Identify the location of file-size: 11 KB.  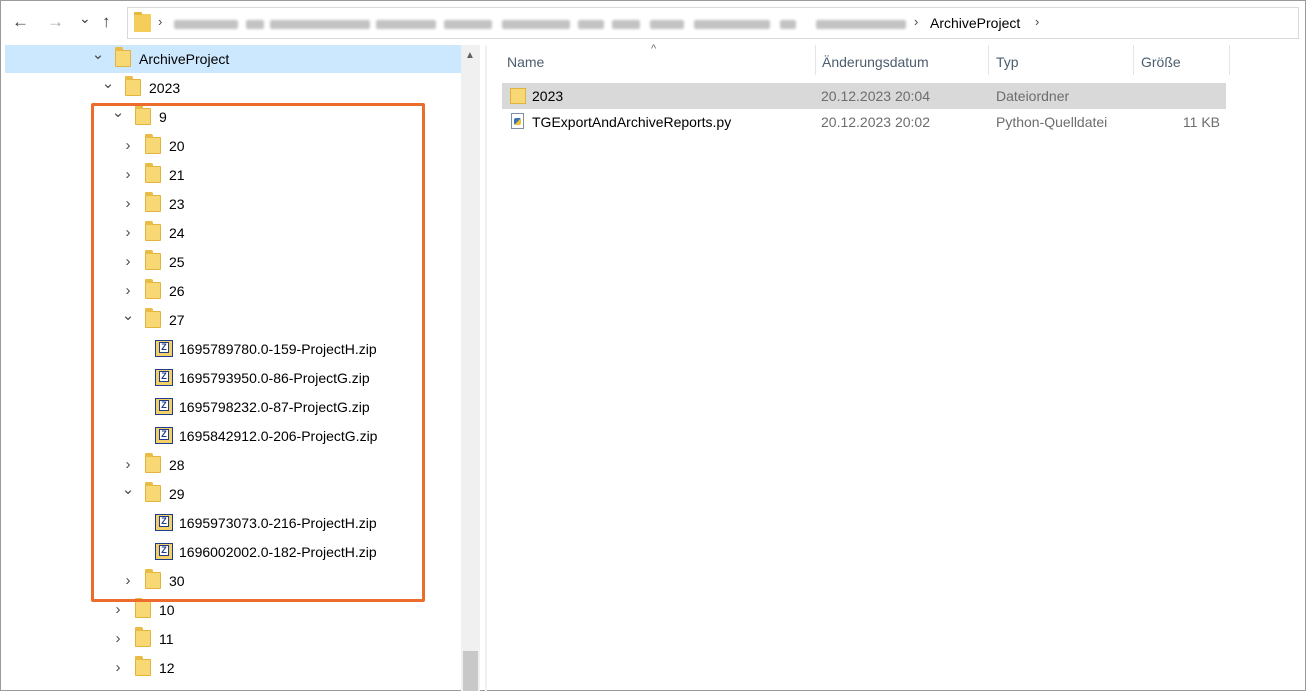
(1201, 122).